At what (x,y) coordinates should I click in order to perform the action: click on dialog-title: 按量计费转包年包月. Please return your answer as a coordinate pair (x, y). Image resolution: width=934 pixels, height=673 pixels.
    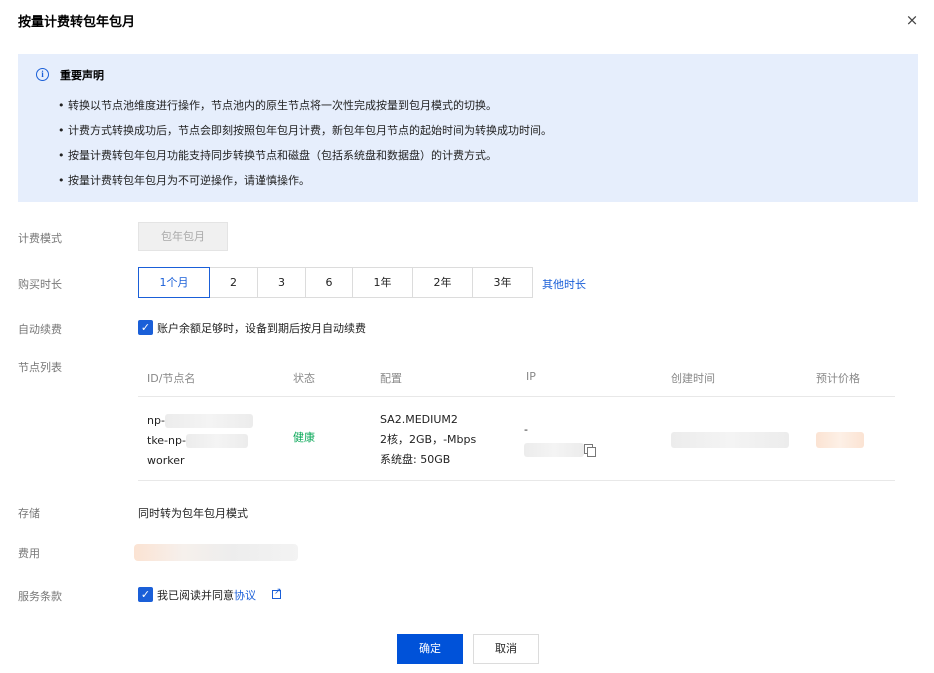
    Looking at the image, I should click on (77, 22).